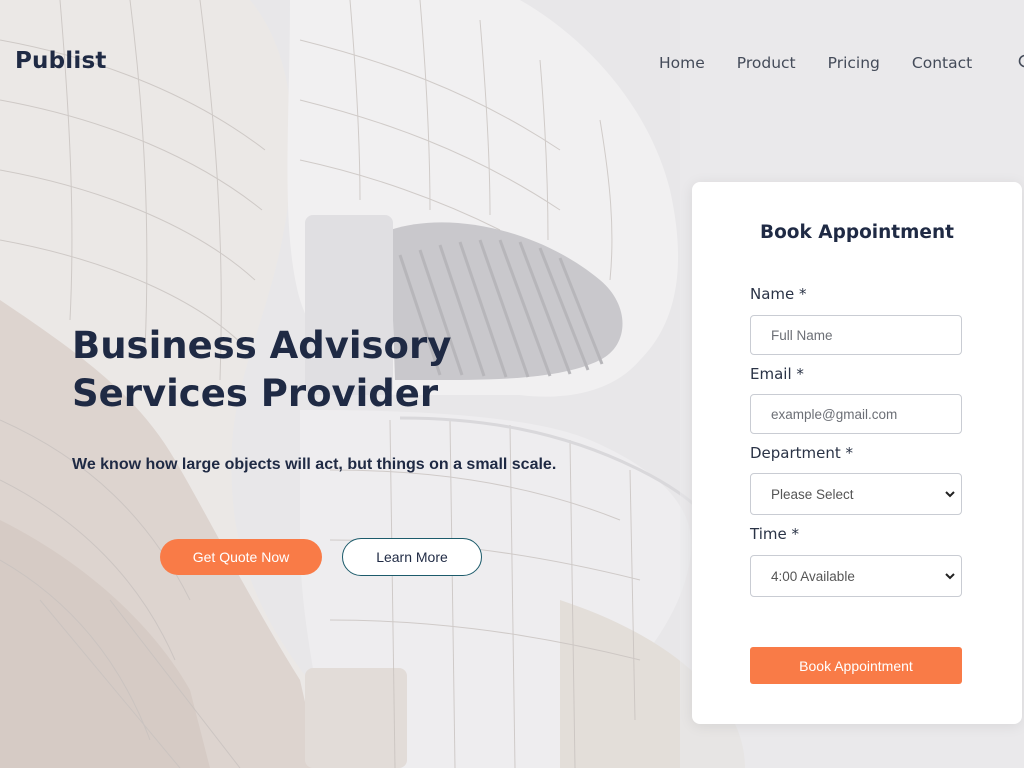 The width and height of the screenshot is (1024, 768). I want to click on email-label: Email *, so click(777, 374).